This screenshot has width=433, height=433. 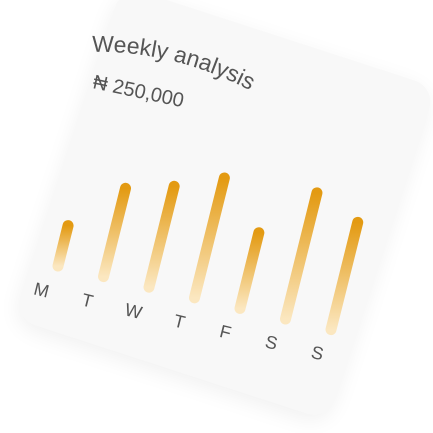 I want to click on weekly-amount: ₦ 250,000, so click(x=138, y=91).